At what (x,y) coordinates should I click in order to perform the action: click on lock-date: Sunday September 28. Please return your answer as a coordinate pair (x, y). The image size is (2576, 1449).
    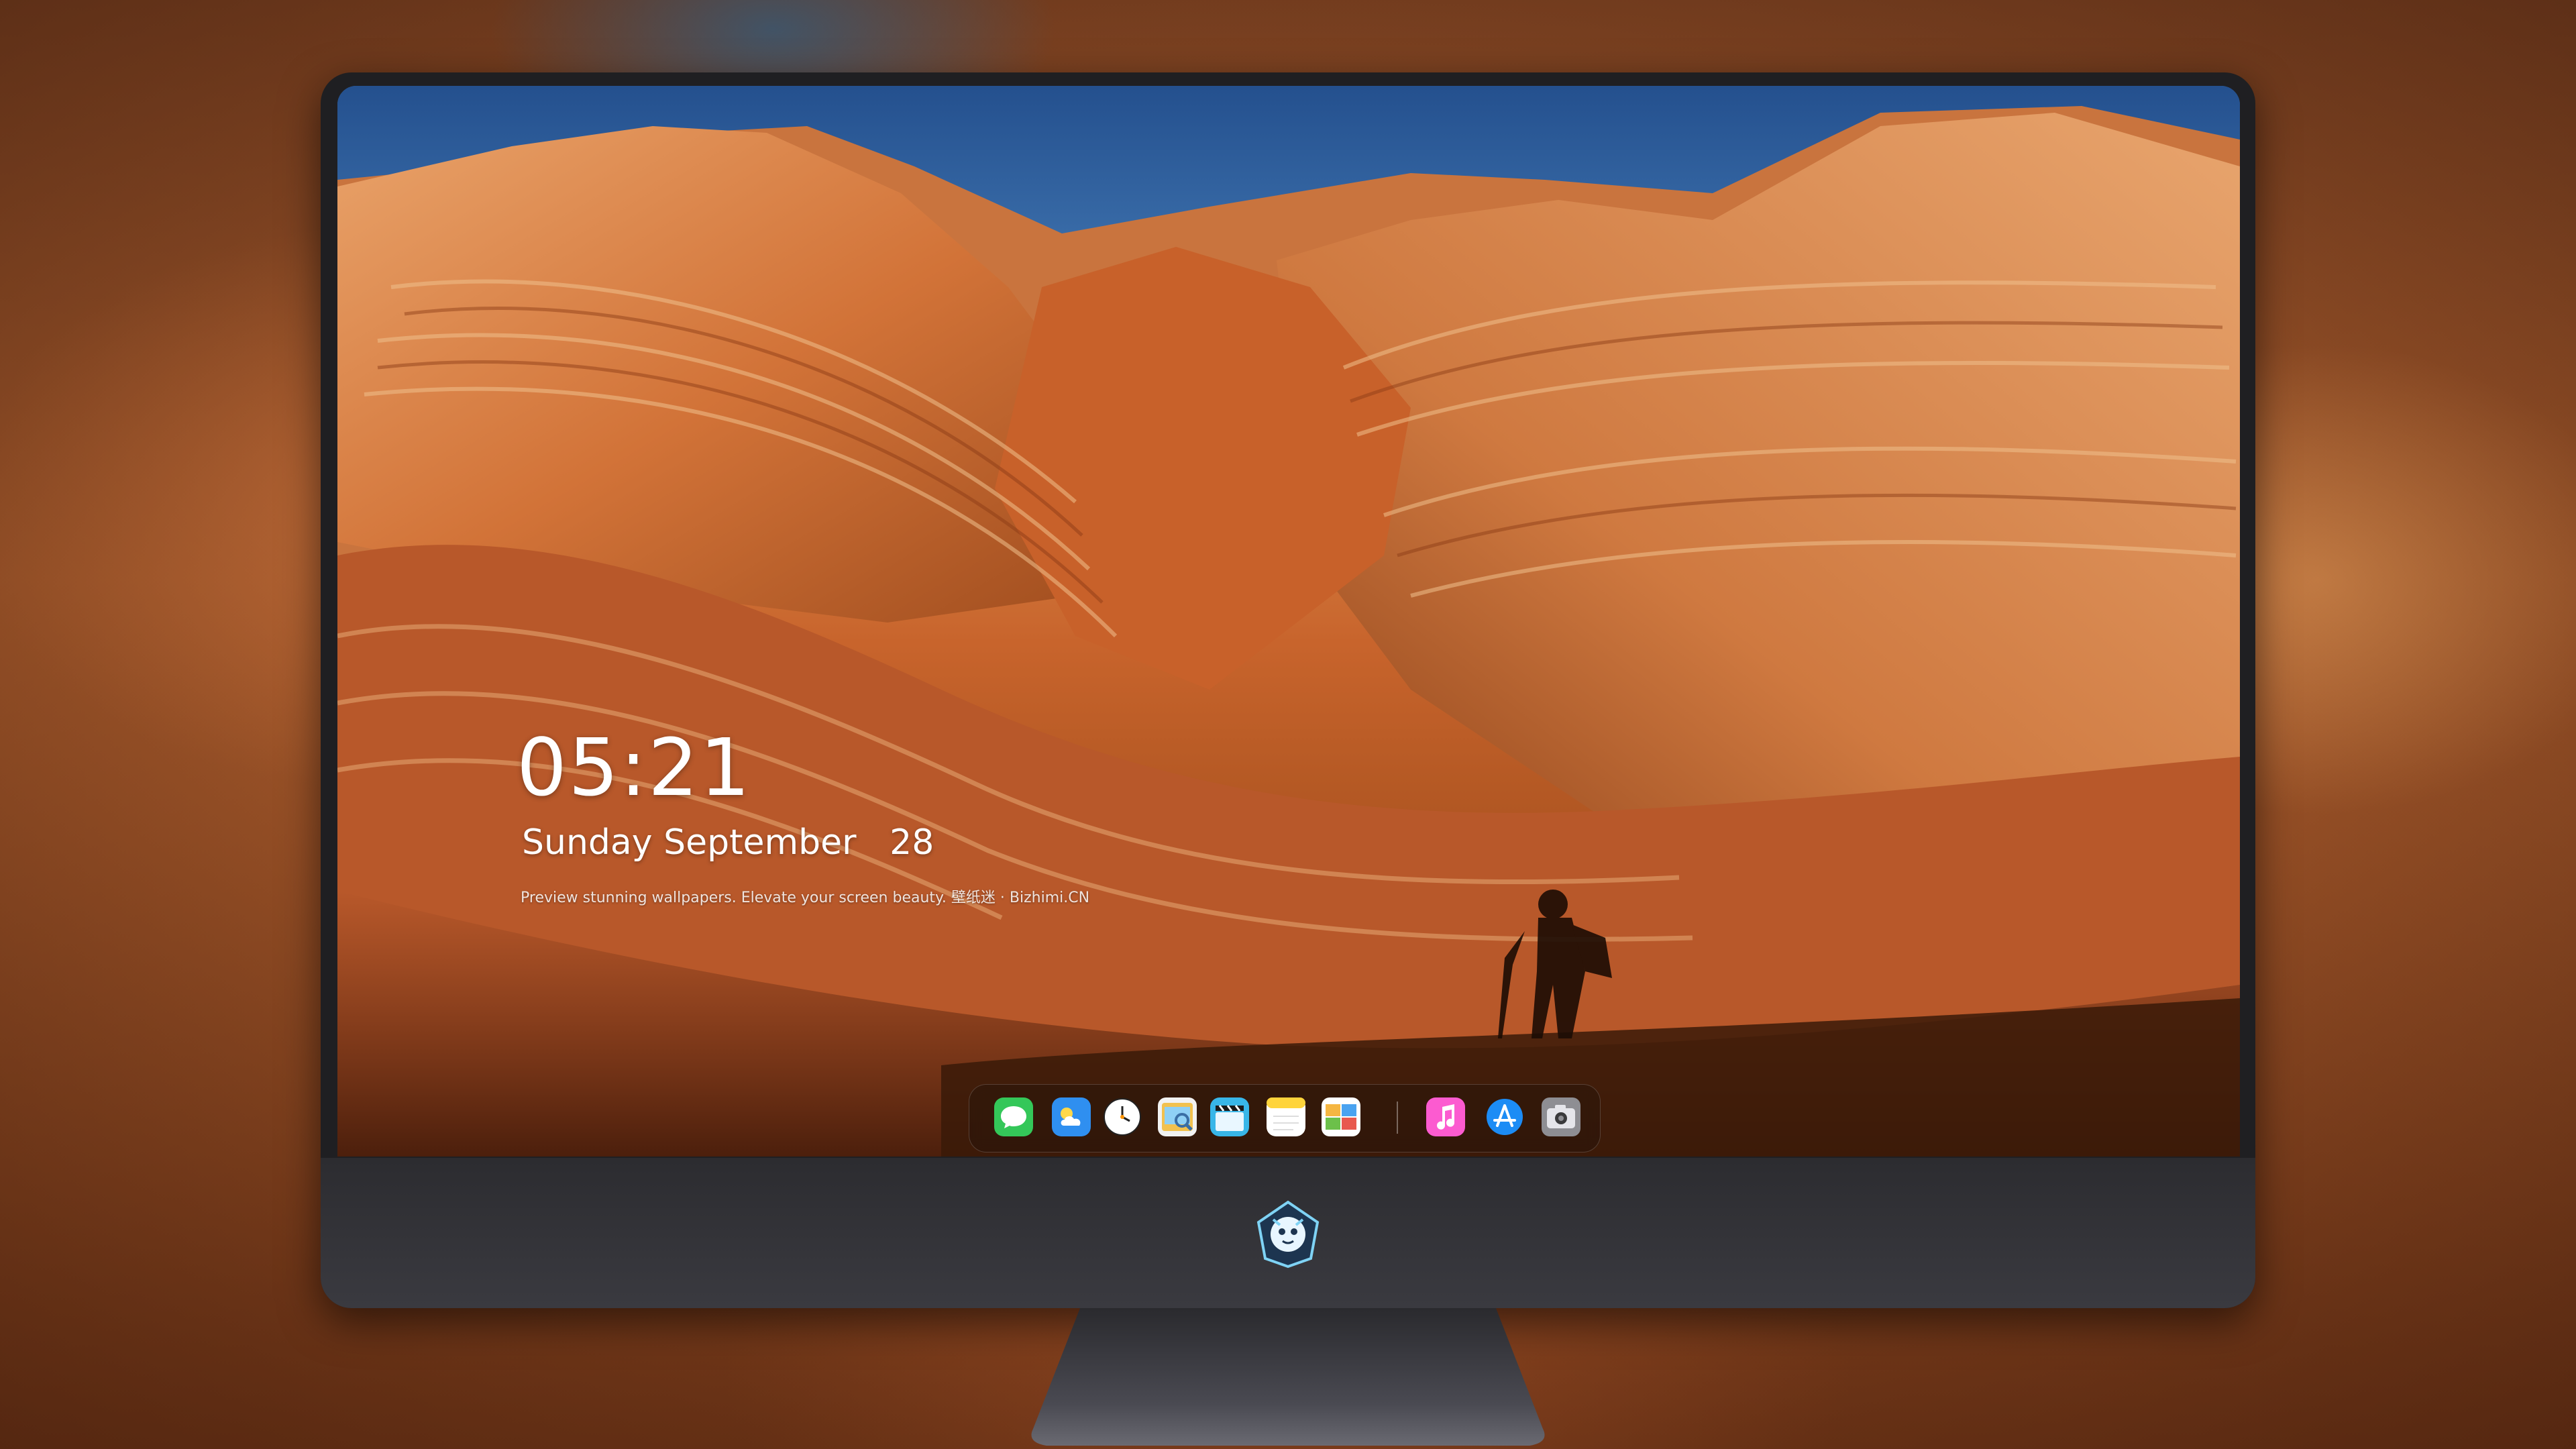
    Looking at the image, I should click on (728, 842).